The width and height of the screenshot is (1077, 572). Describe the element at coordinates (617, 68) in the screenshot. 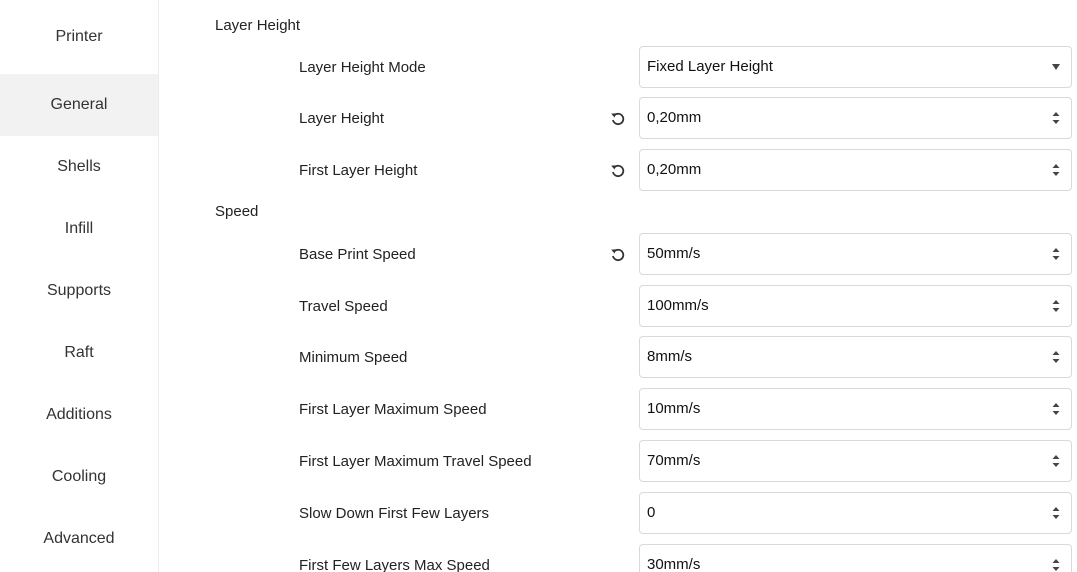

I see `setting-row-layer-height-mode: Layer Height Mode Fixed Layer Height` at that location.